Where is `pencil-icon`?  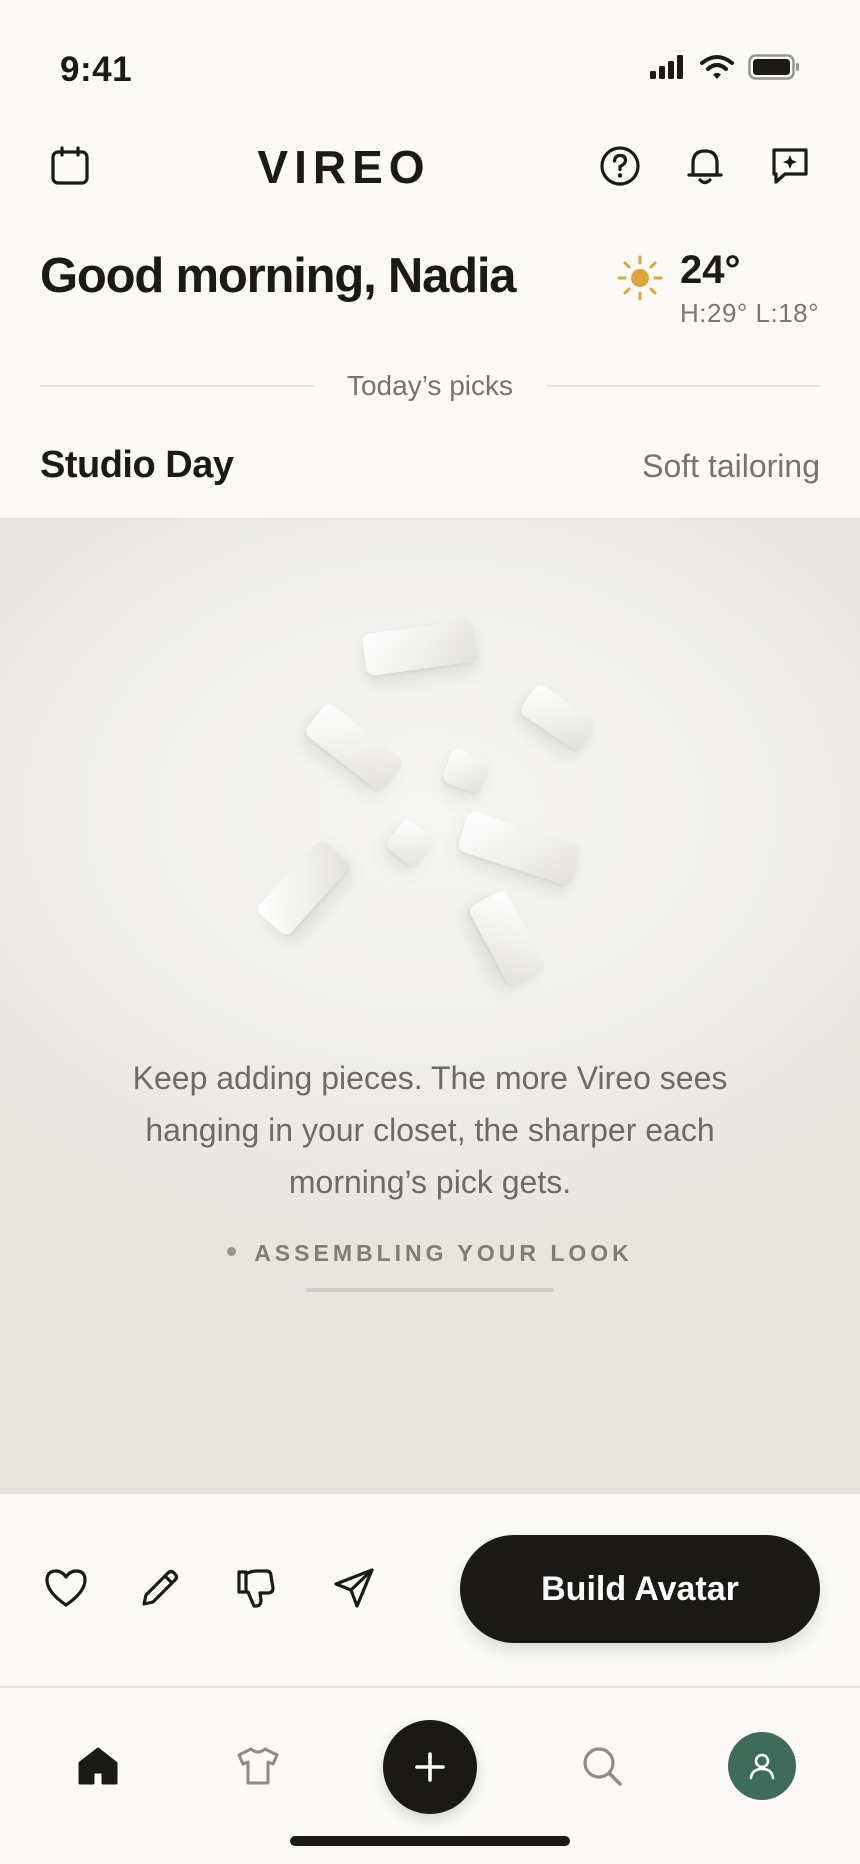
pencil-icon is located at coordinates (160, 1588).